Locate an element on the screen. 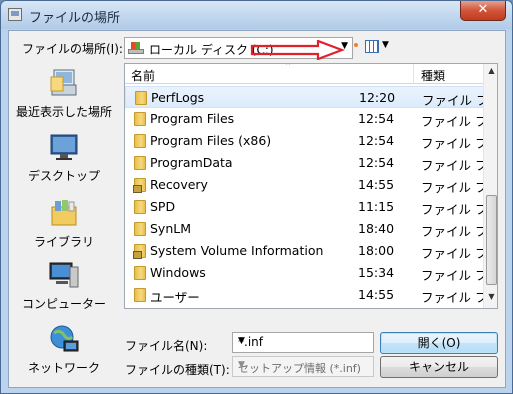  list-item: Program Files (x86) 12:54 ファイル フ is located at coordinates (306, 141).